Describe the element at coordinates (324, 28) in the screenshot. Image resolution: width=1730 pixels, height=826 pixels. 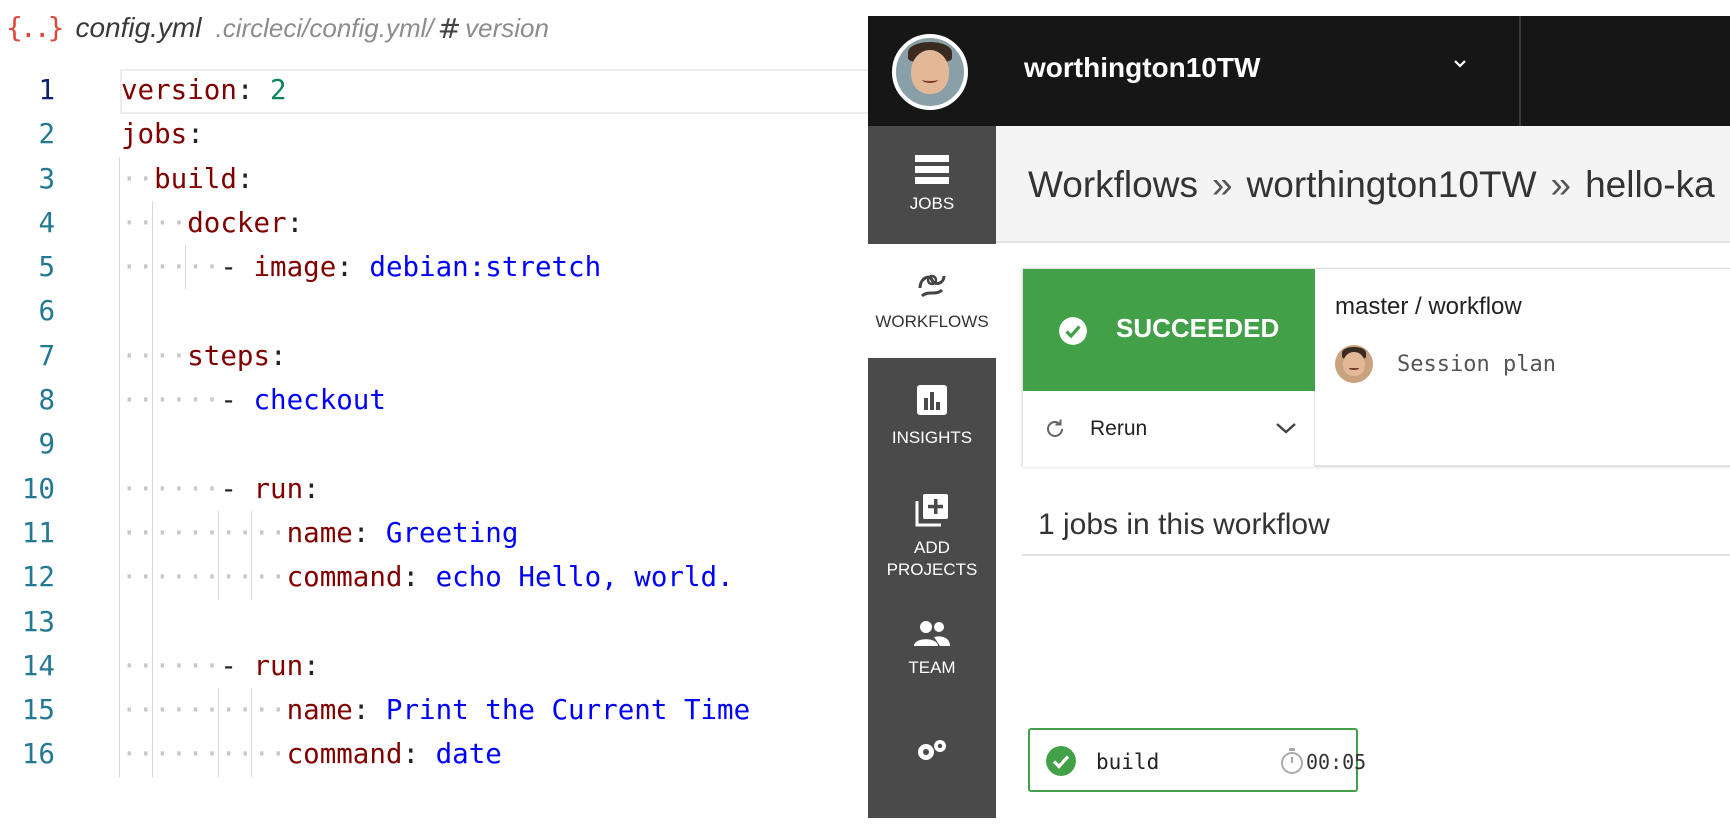
I see `breadcrumb-path: .circleci/config.yml/` at that location.